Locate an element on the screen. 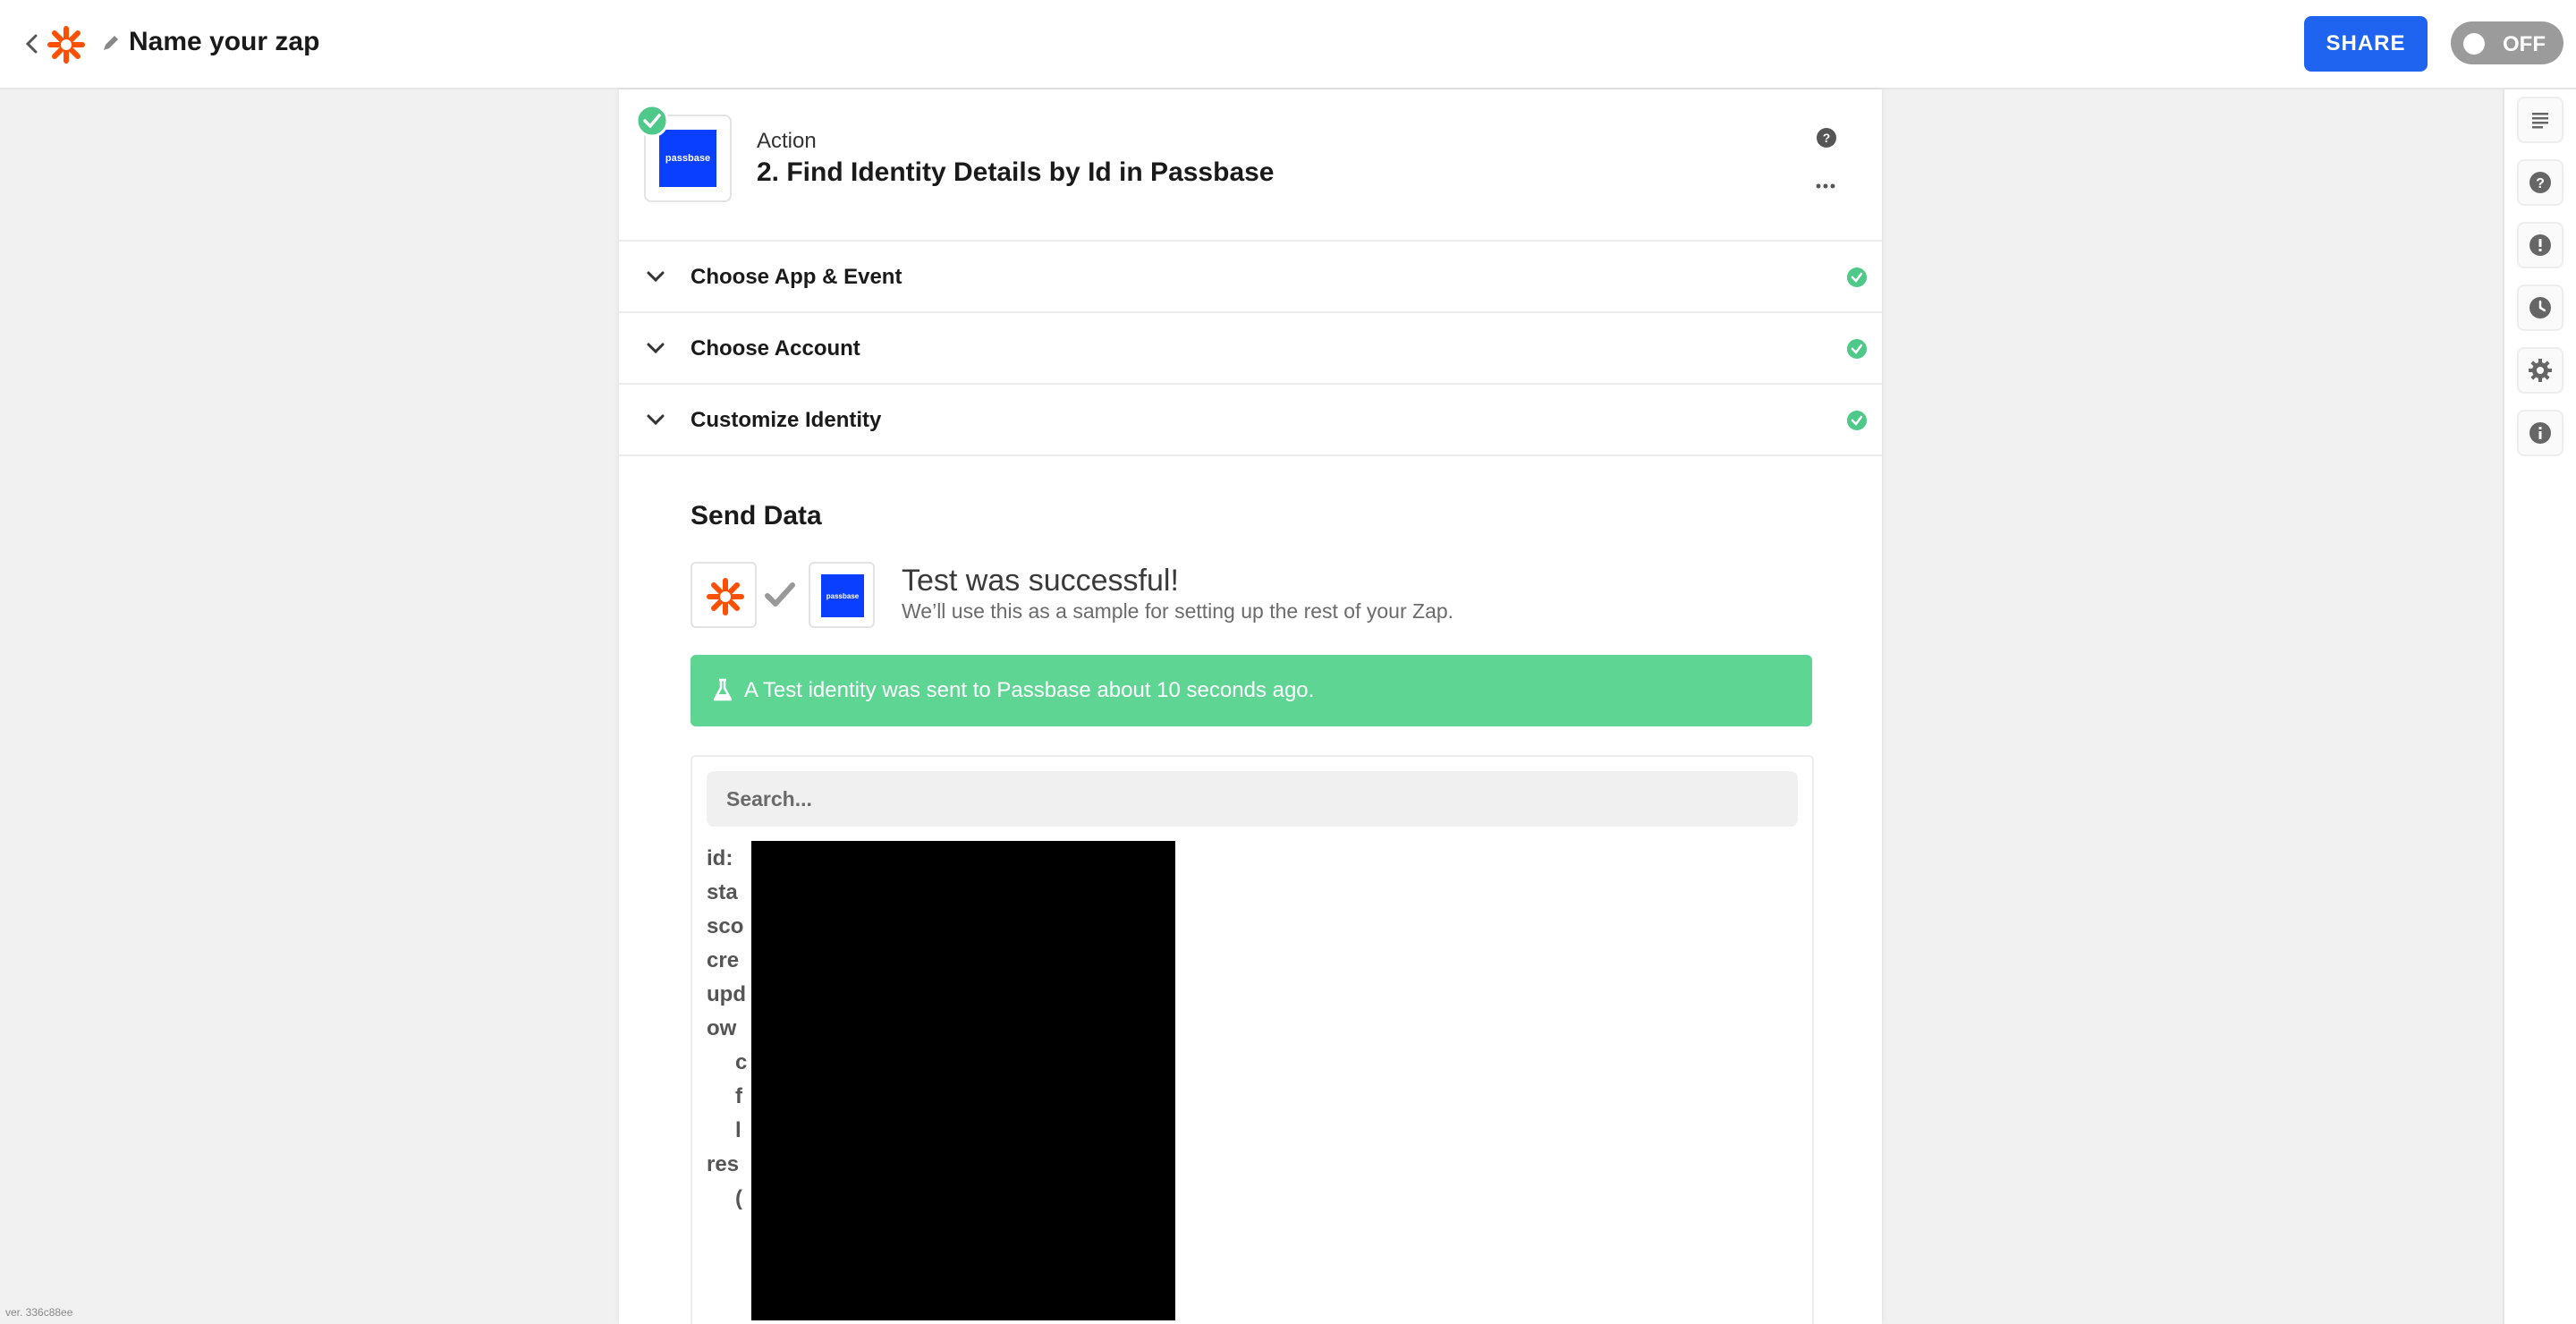 This screenshot has height=1324, width=2576. field-key: l is located at coordinates (738, 1130).